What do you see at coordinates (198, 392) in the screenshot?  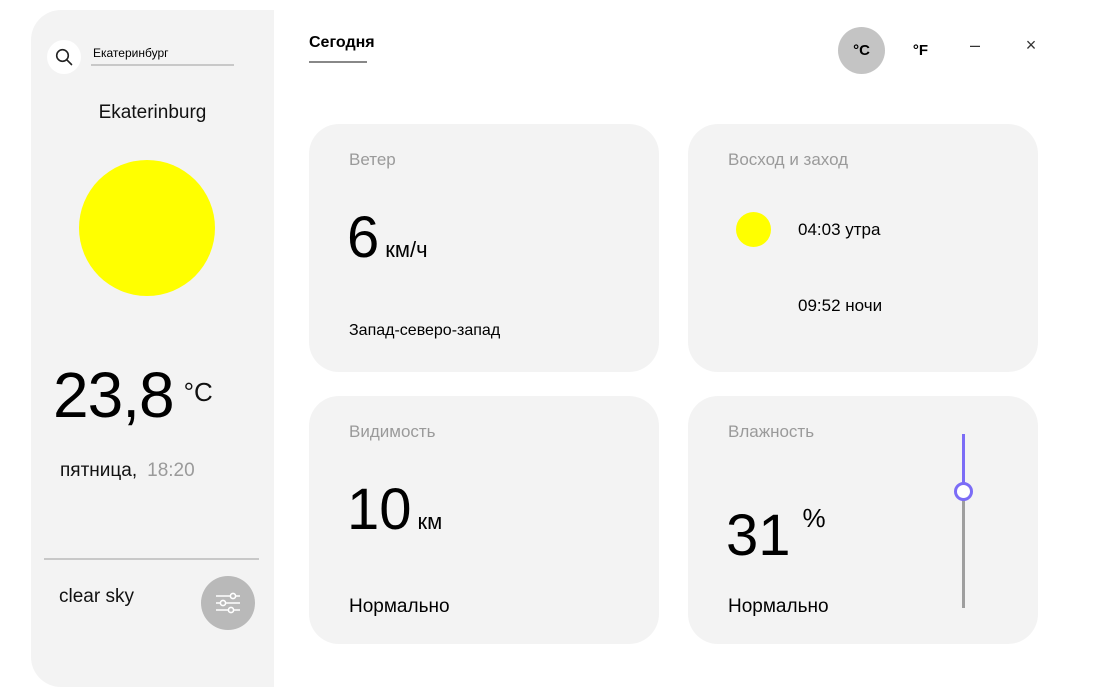 I see `temperature-unit: °C` at bounding box center [198, 392].